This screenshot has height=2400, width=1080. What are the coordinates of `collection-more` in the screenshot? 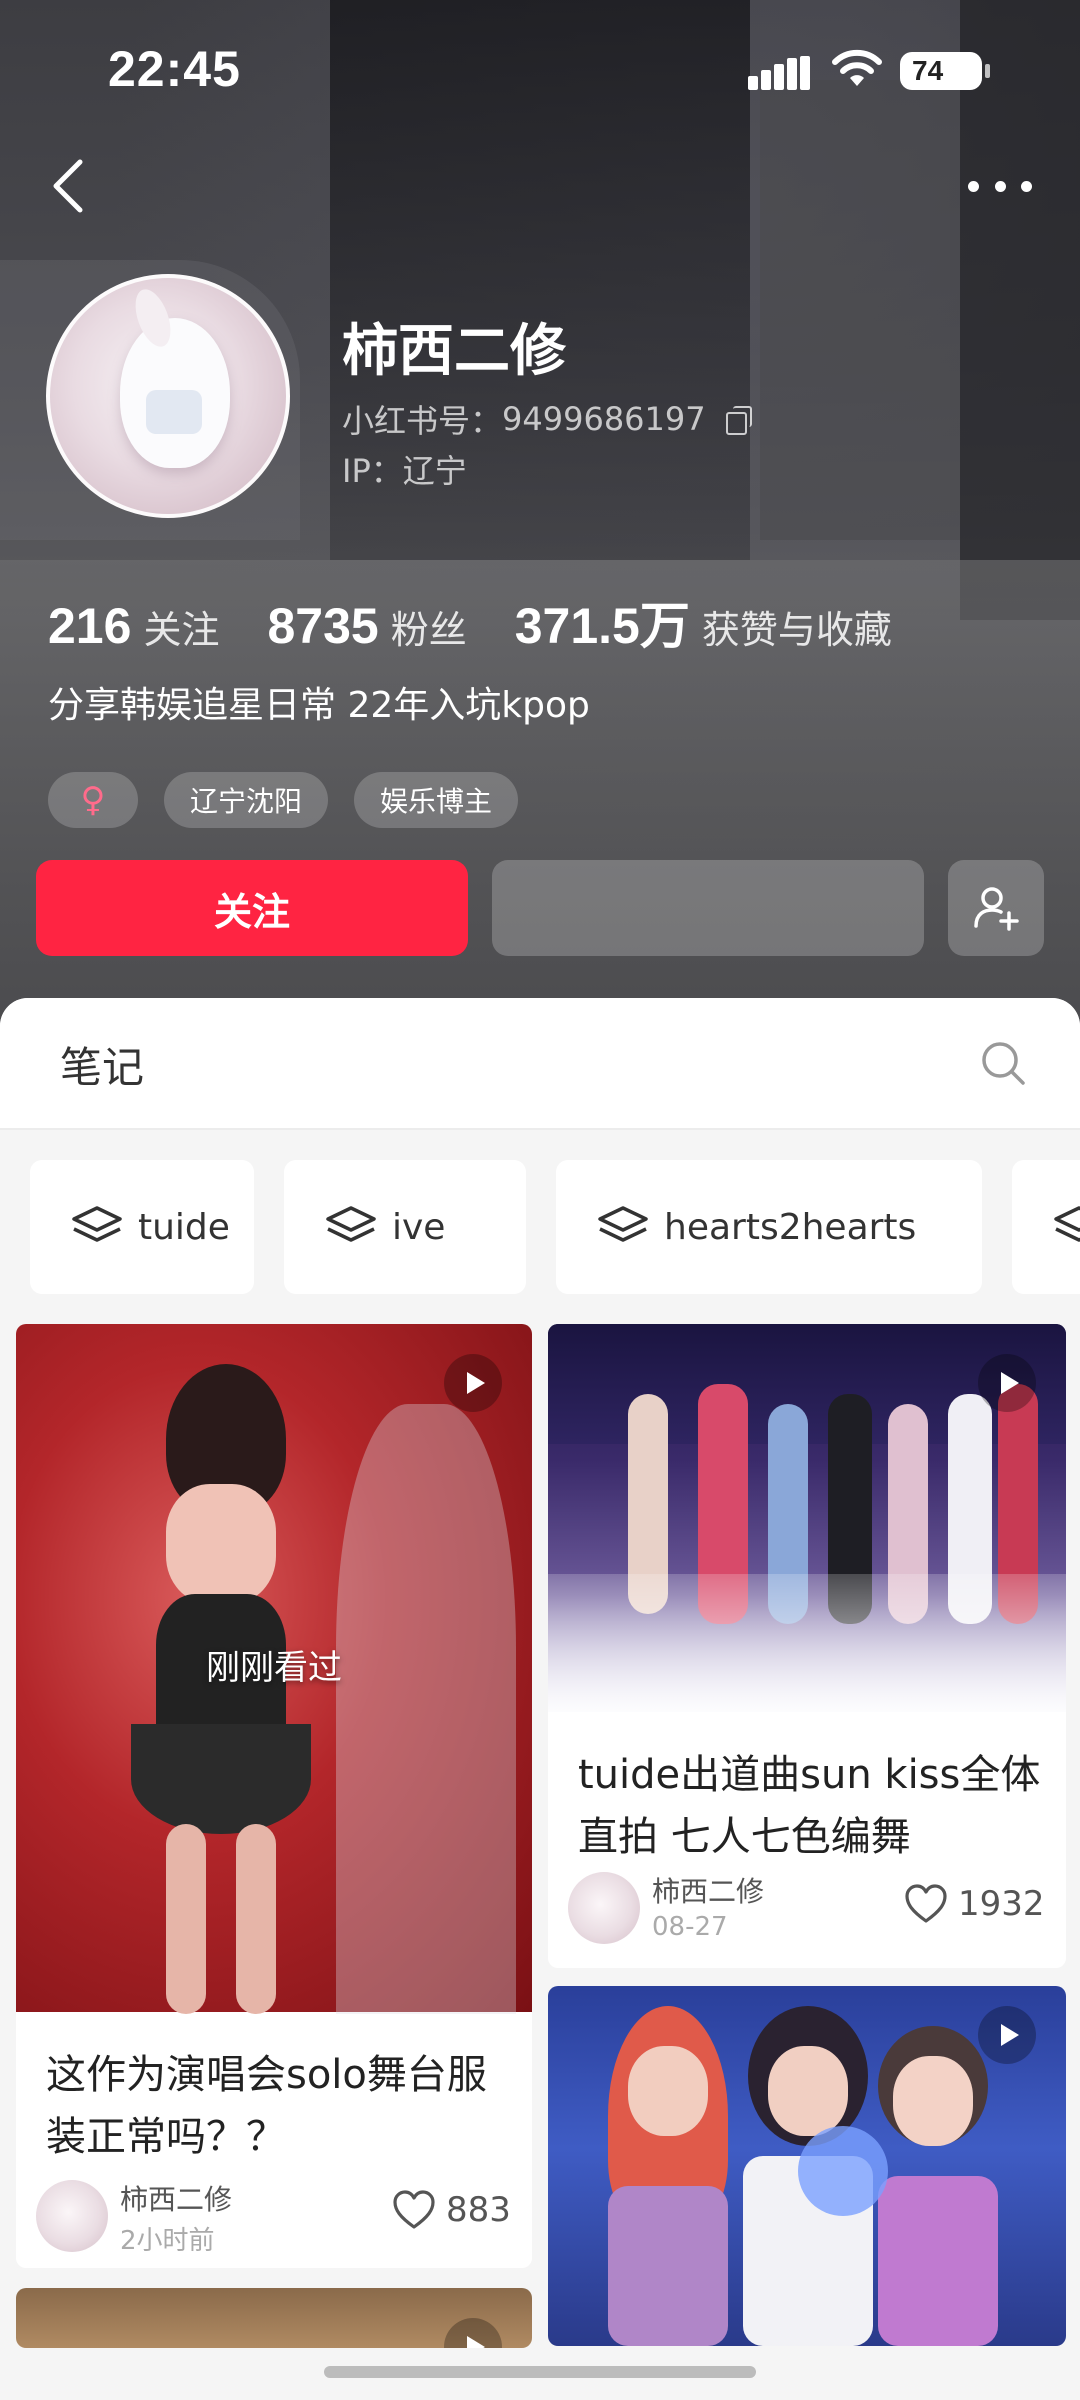 It's located at (1046, 1227).